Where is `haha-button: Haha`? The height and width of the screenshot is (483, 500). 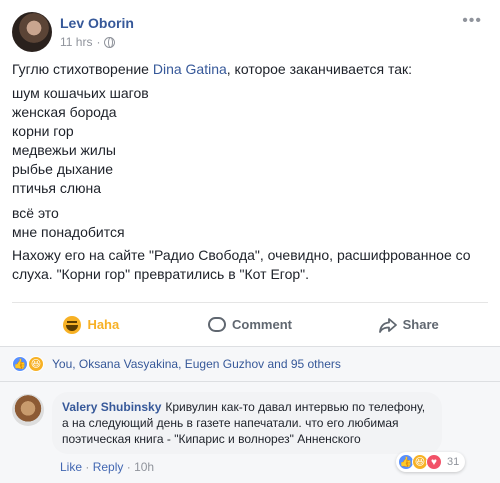
haha-button: Haha is located at coordinates (91, 324).